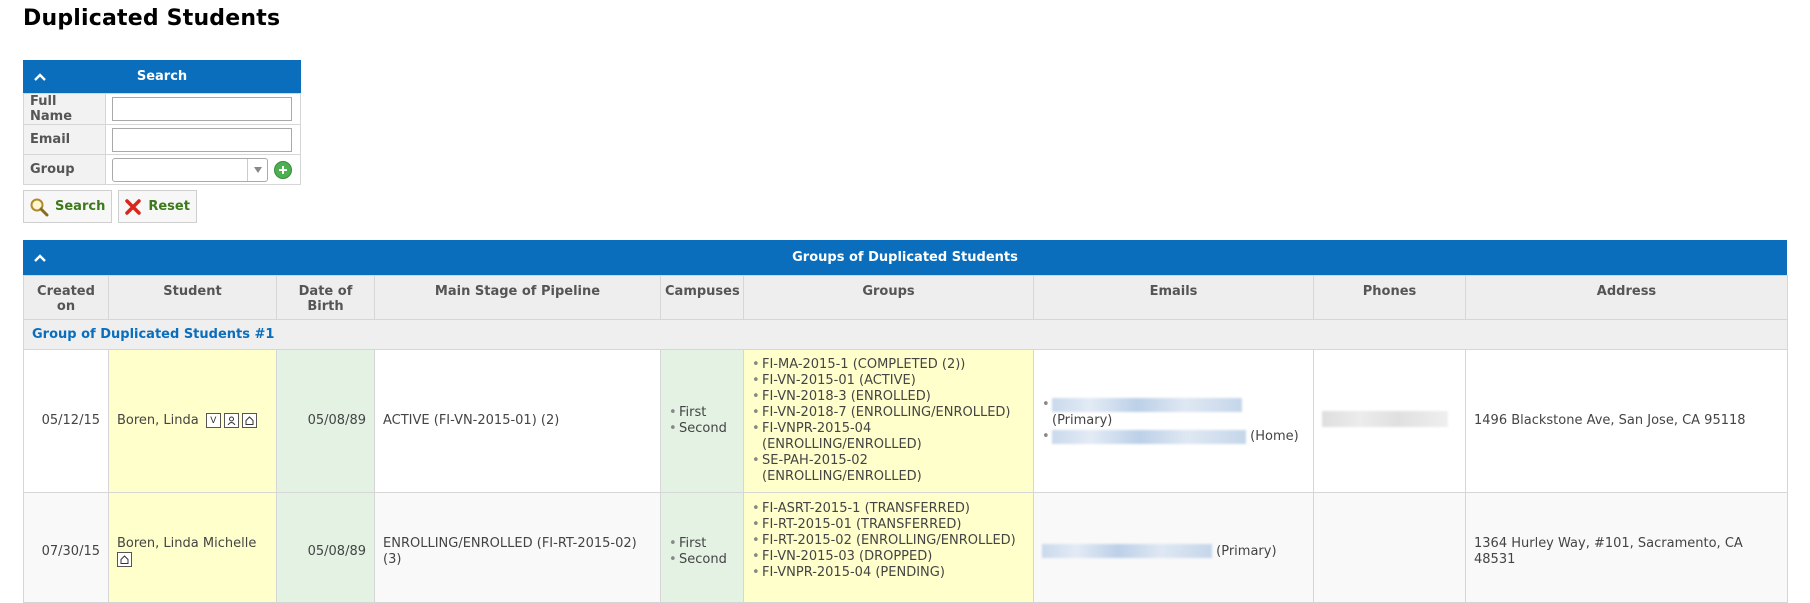 The width and height of the screenshot is (1810, 603). I want to click on group-item: FI-VNPR-2015-04 (ENROLLING/ENROLLED), so click(888, 437).